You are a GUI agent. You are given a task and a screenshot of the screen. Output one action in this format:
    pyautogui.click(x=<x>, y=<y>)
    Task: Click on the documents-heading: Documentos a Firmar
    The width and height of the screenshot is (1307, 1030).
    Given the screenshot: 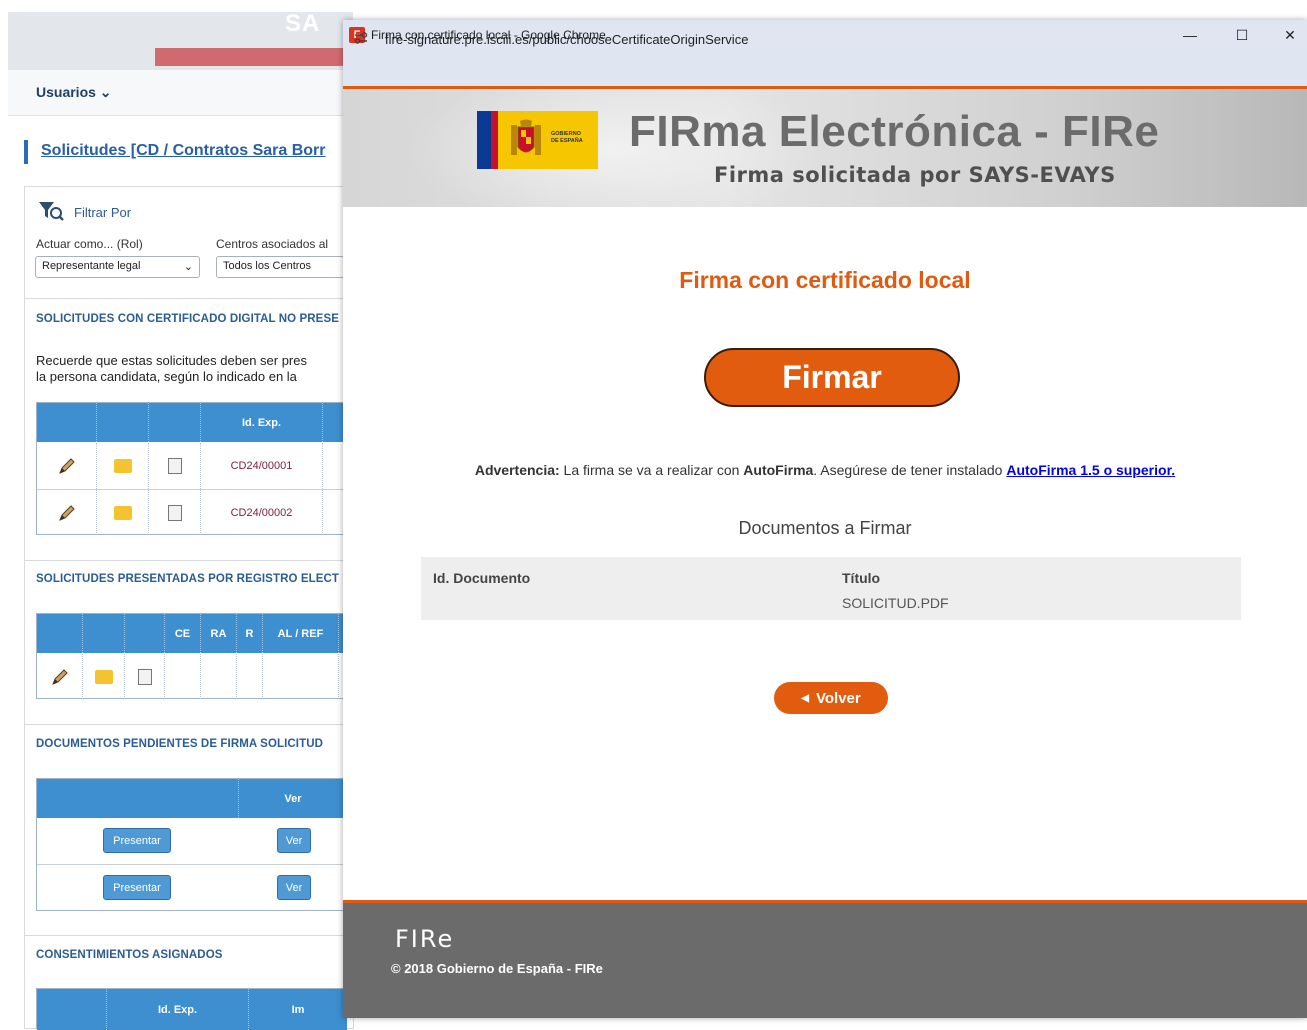 What is the action you would take?
    pyautogui.click(x=825, y=528)
    